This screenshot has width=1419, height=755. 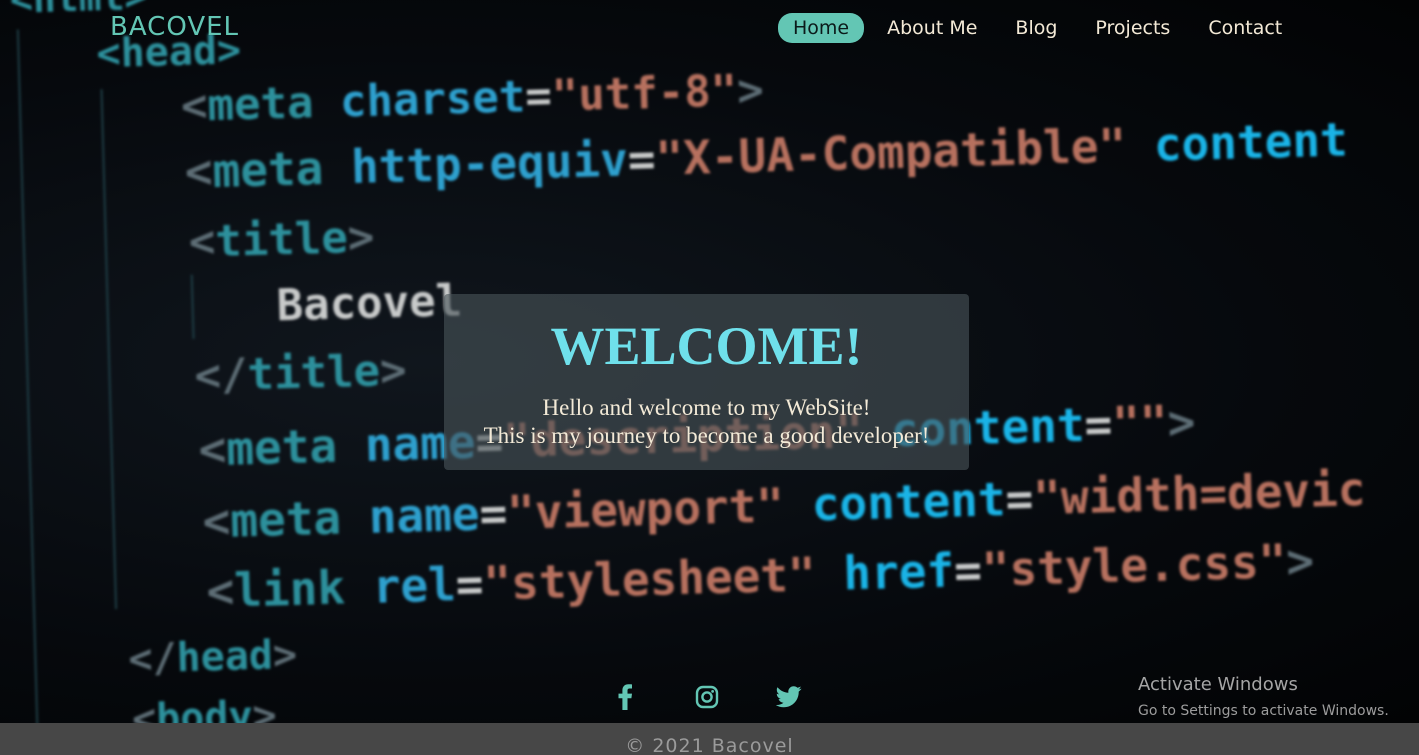 I want to click on site-logo: BACOVEL, so click(x=174, y=27).